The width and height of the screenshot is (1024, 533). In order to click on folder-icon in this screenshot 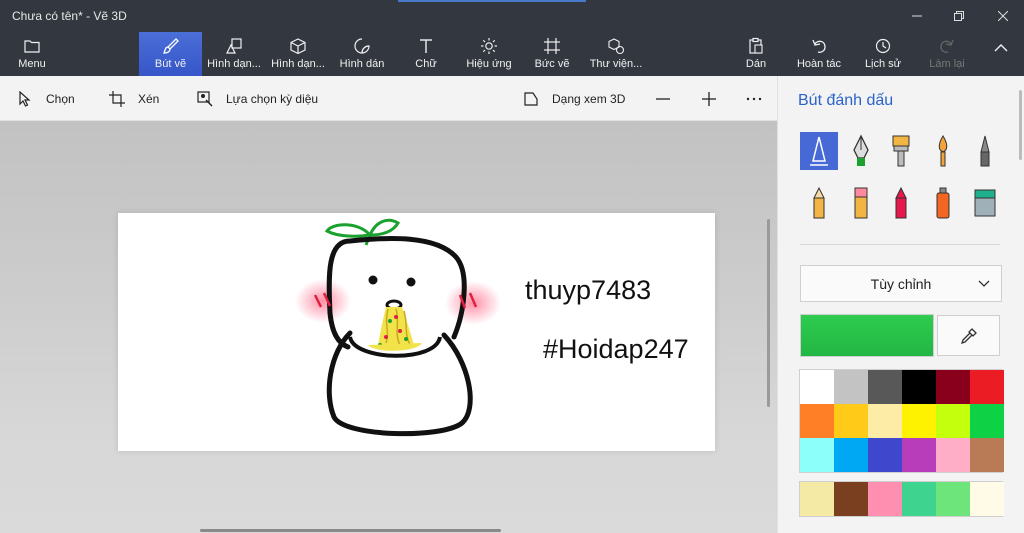, I will do `click(32, 46)`.